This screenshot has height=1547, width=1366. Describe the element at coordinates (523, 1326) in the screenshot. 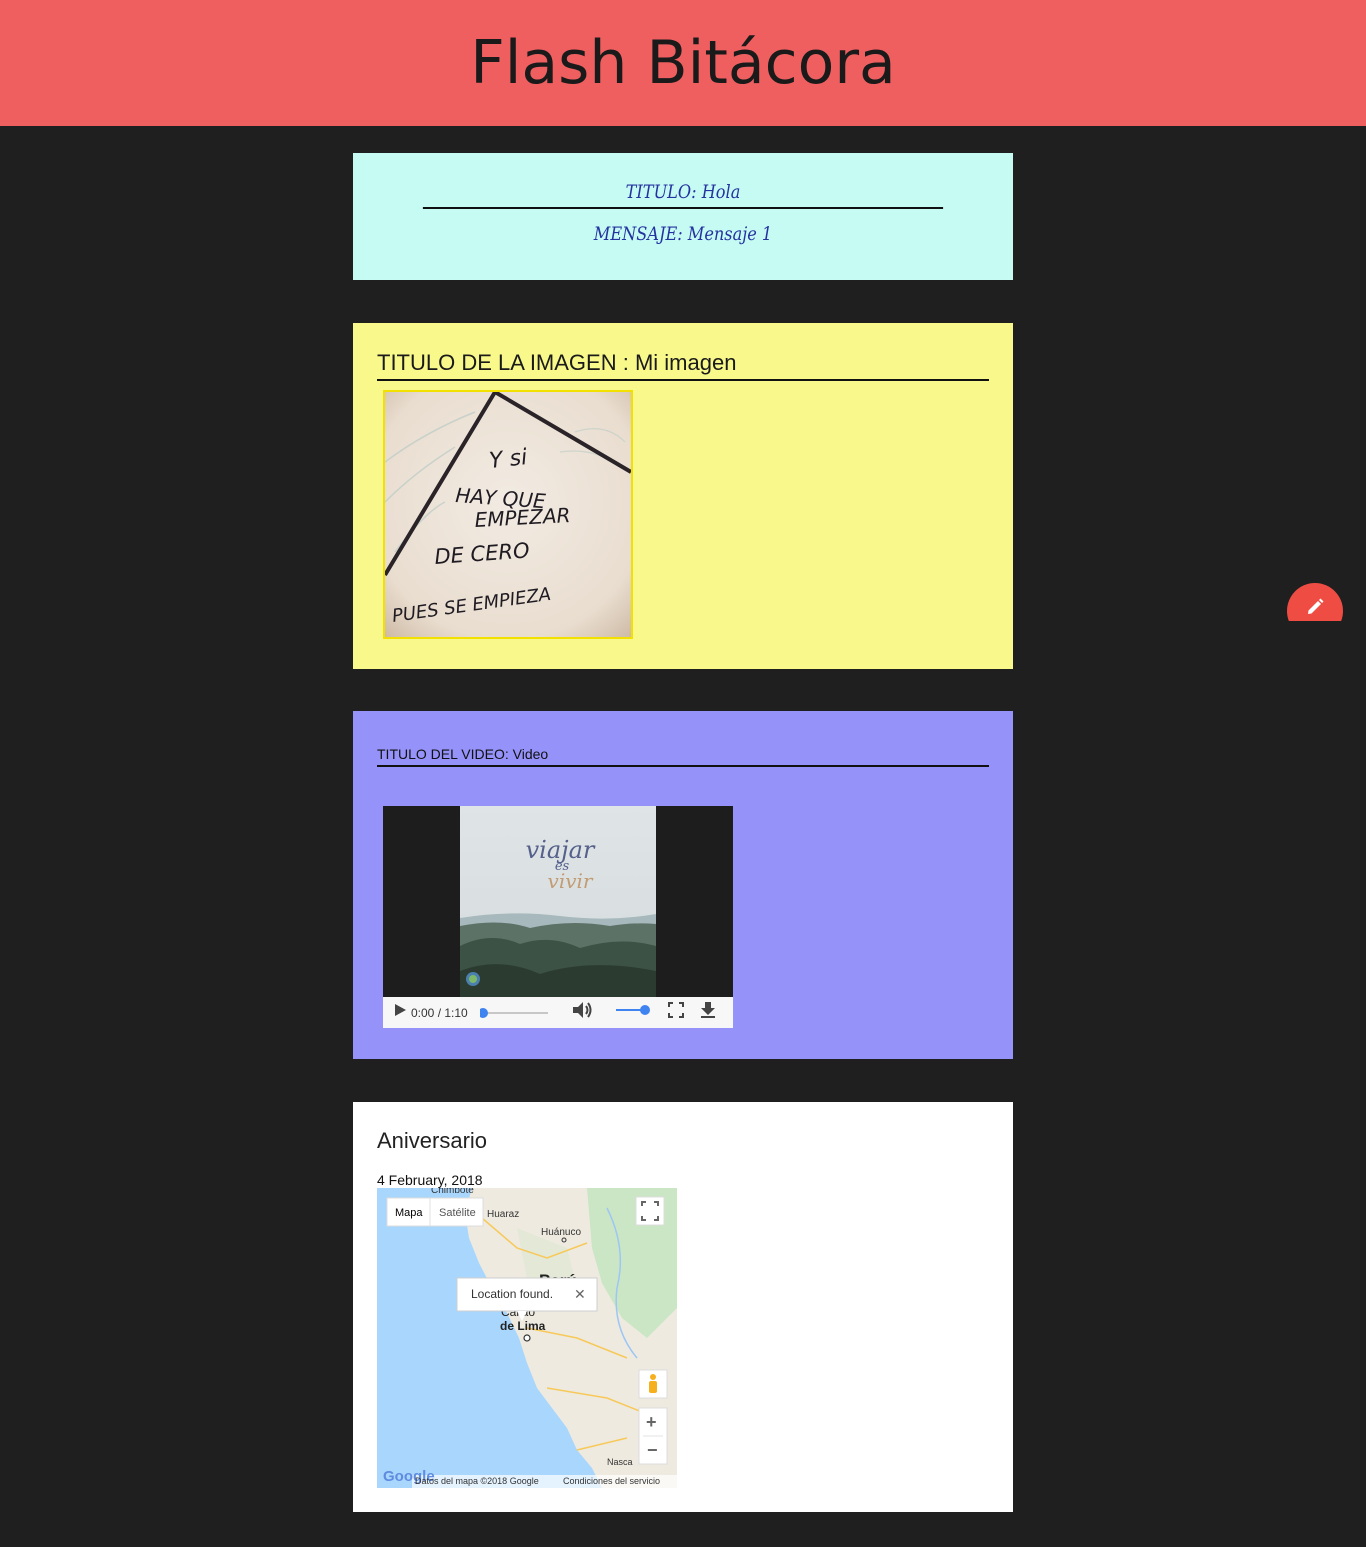

I see `map-city-label: de Lima` at that location.